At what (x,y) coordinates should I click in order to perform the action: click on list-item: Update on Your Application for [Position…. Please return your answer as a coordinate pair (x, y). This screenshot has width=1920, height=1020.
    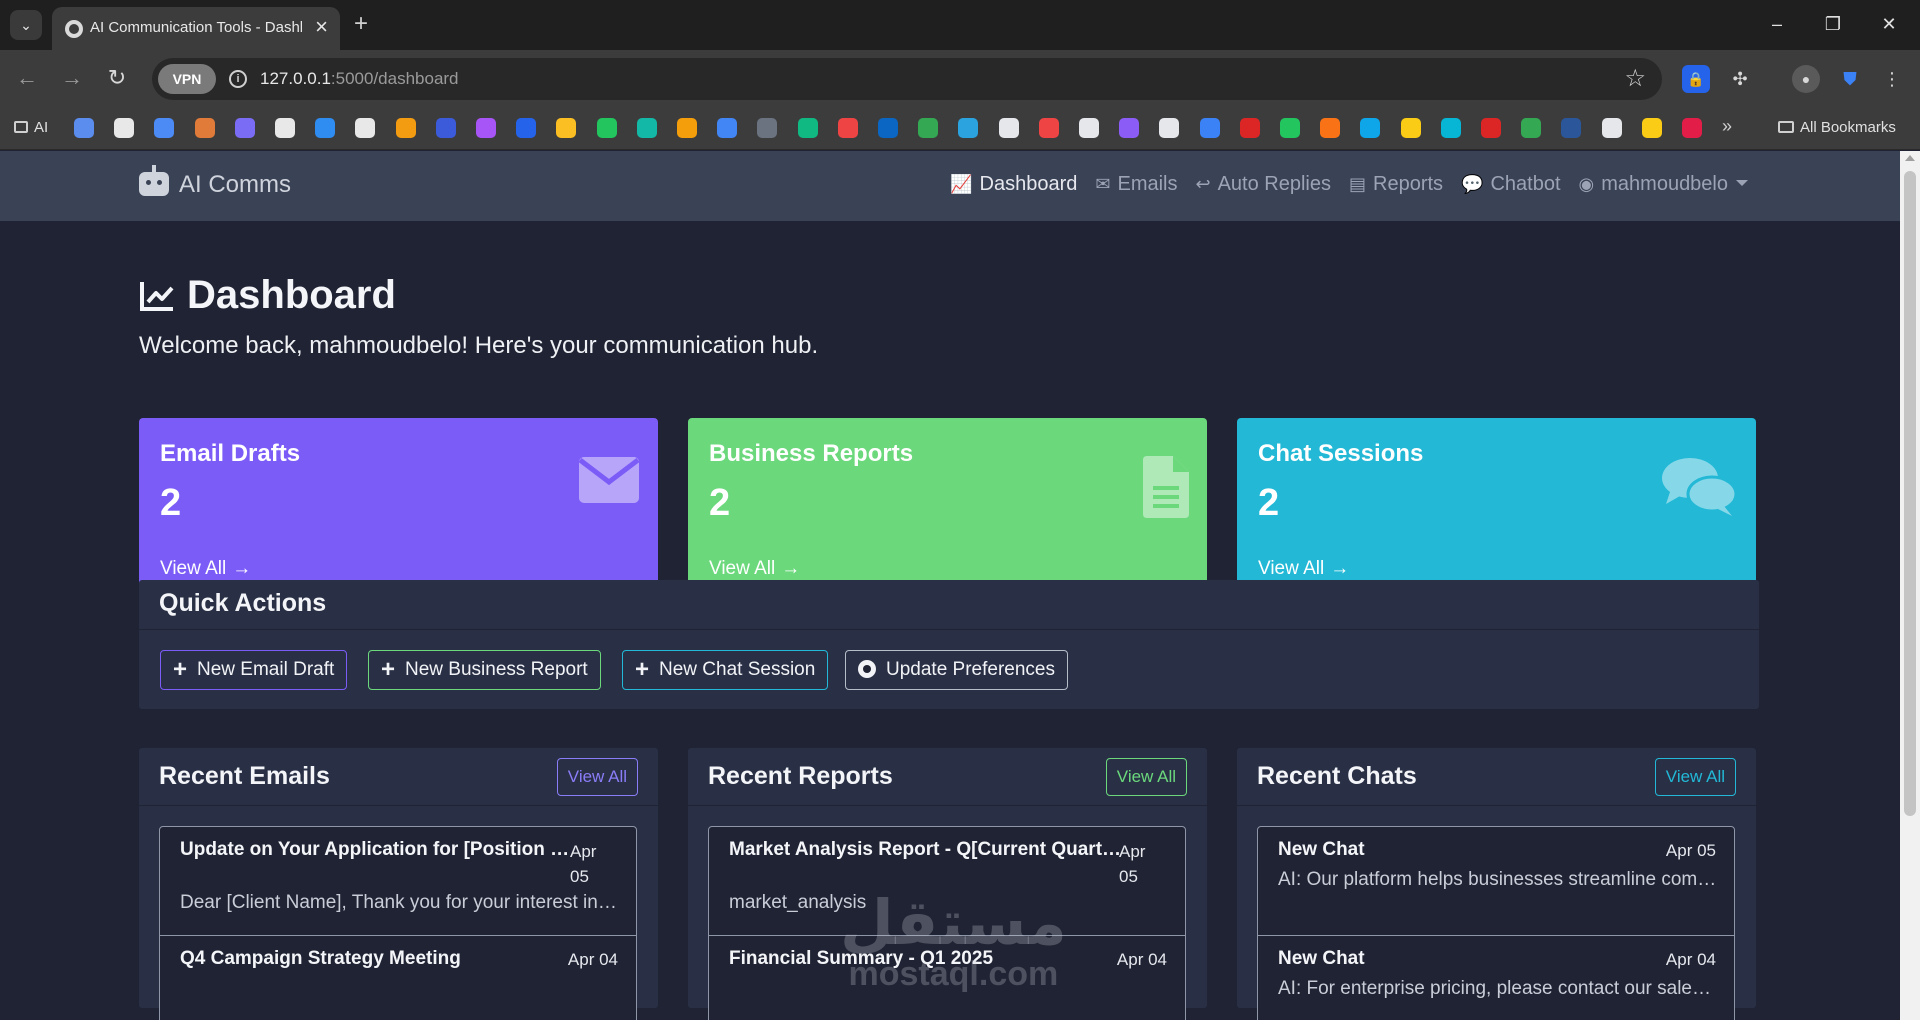
    Looking at the image, I should click on (398, 881).